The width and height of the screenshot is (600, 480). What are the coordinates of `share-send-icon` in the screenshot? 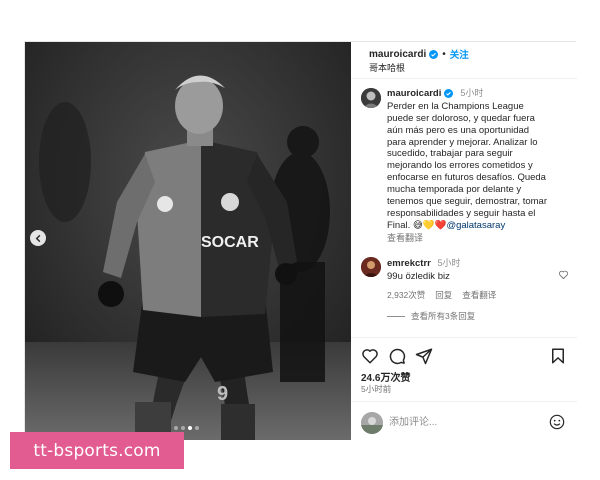 It's located at (424, 356).